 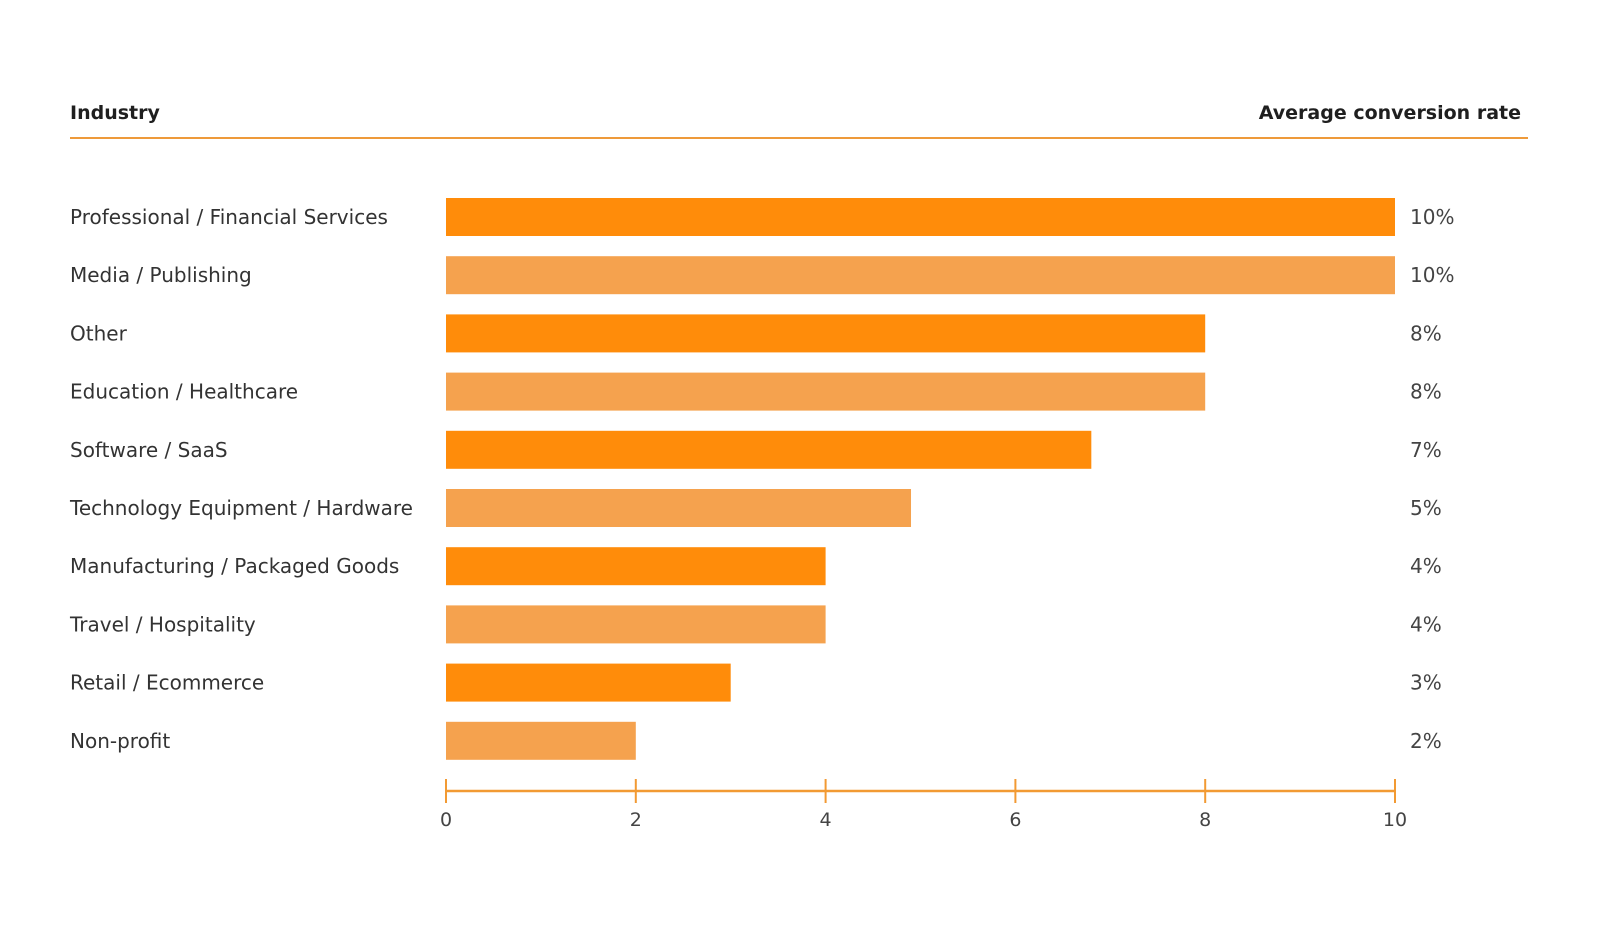 I want to click on bar-row: Technology Equipment / Hardware 5%, so click(x=755, y=508).